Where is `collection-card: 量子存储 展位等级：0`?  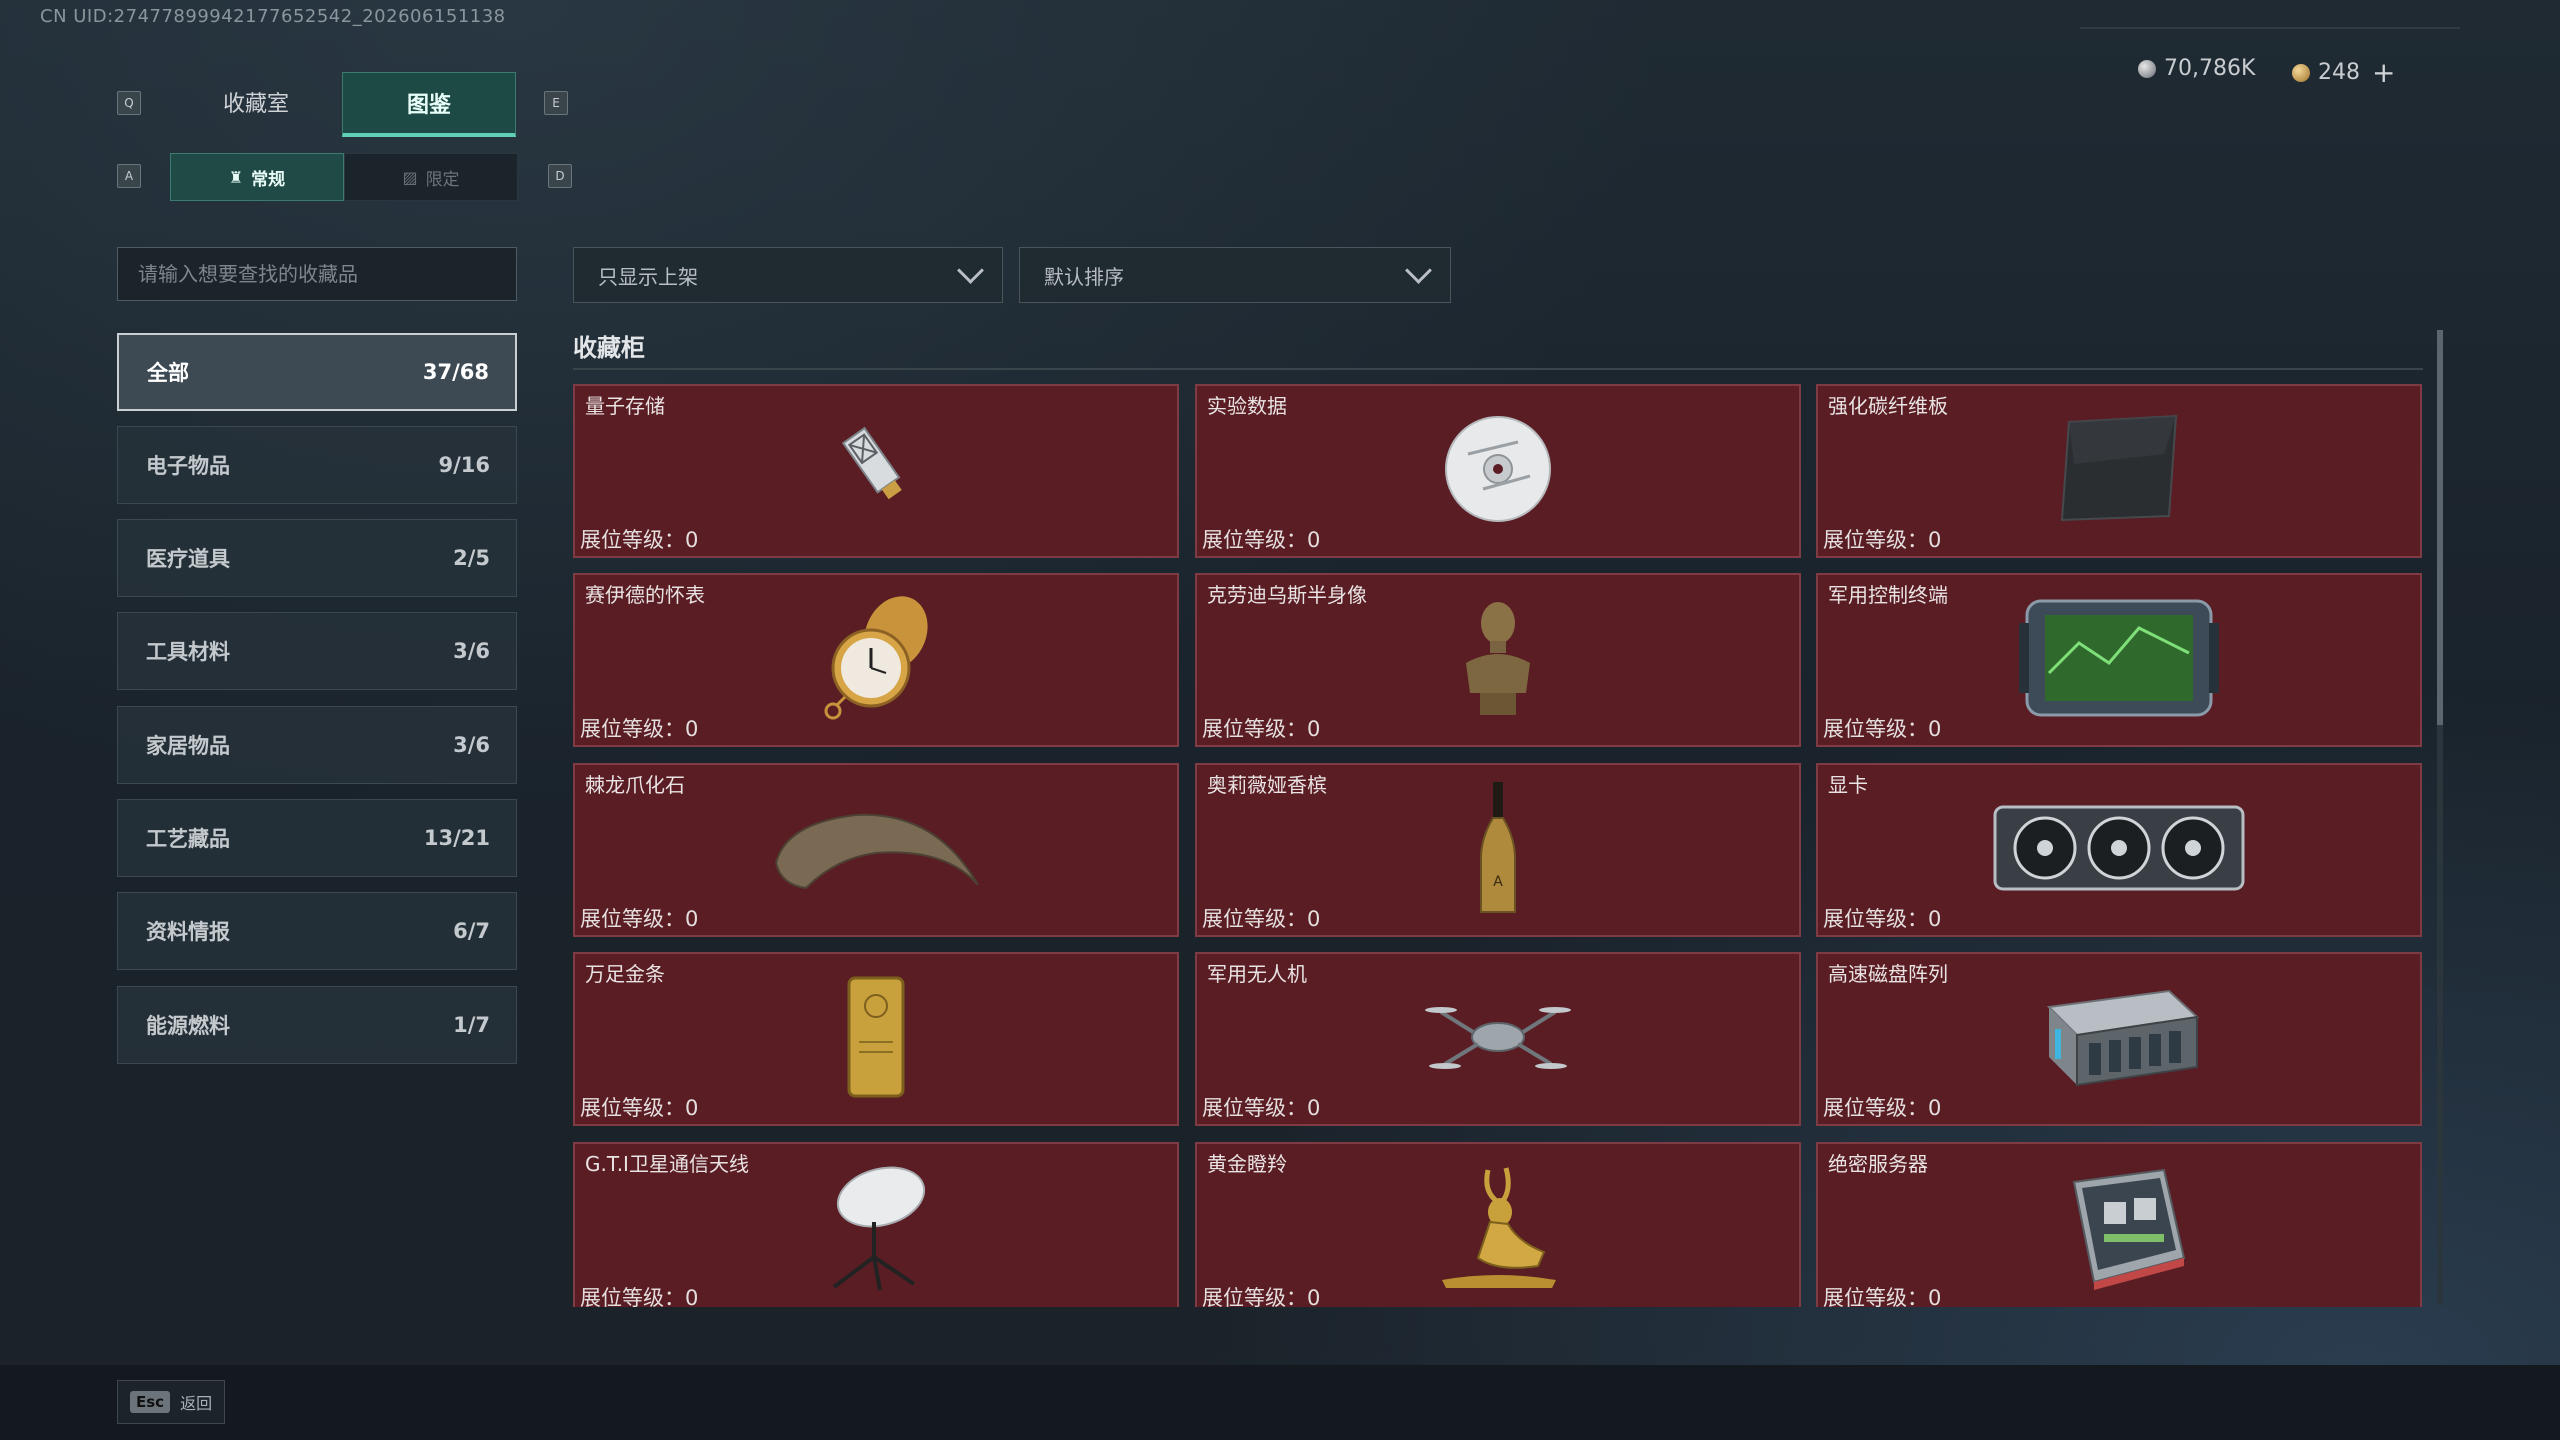
collection-card: 量子存储 展位等级：0 is located at coordinates (876, 471).